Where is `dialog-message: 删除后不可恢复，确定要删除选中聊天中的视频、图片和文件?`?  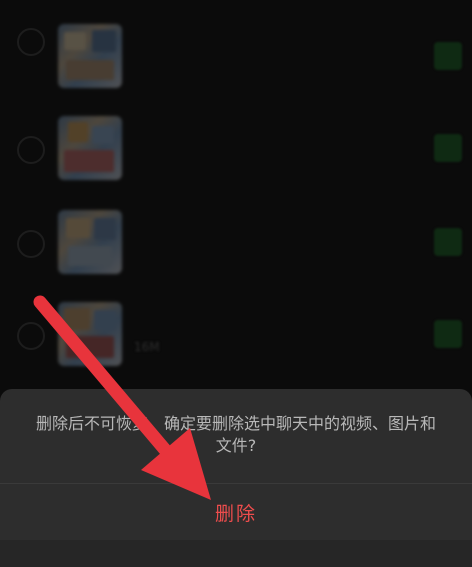
dialog-message: 删除后不可恢复，确定要删除选中聊天中的视频、图片和文件? is located at coordinates (235, 434).